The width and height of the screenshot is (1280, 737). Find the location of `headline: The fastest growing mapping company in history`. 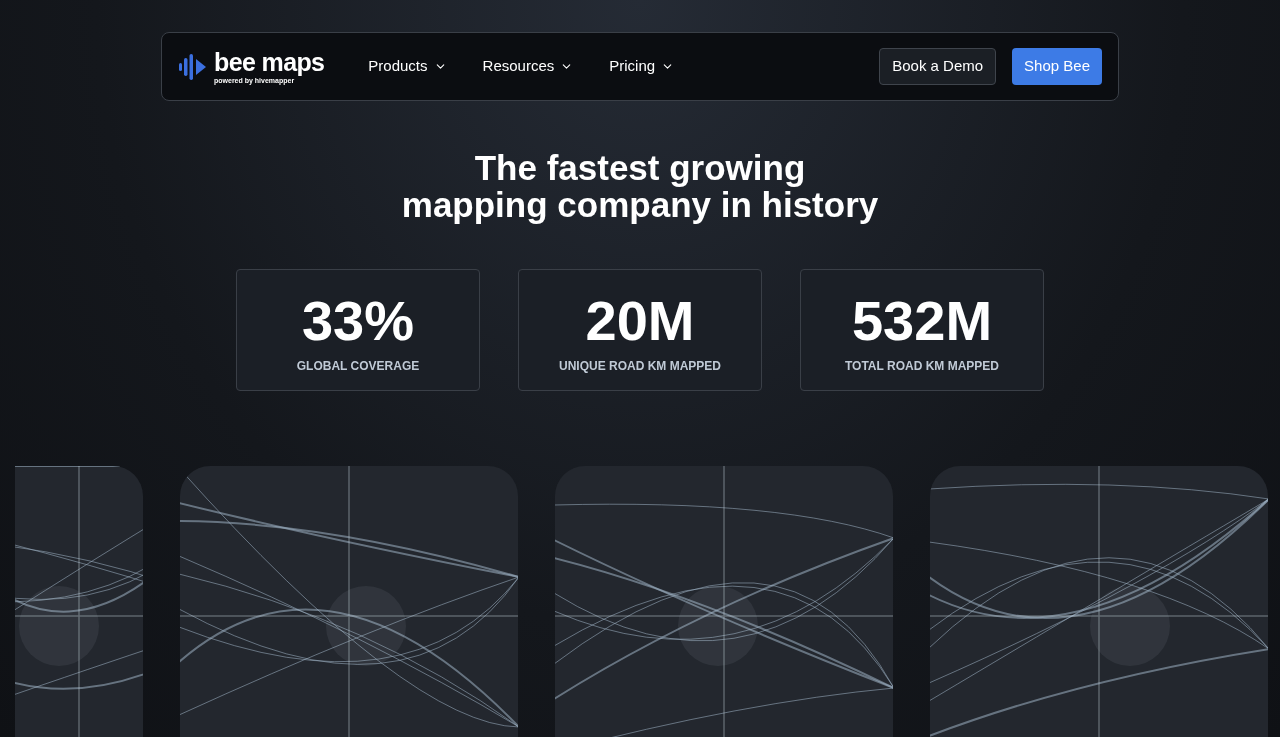

headline: The fastest growing mapping company in history is located at coordinates (640, 186).